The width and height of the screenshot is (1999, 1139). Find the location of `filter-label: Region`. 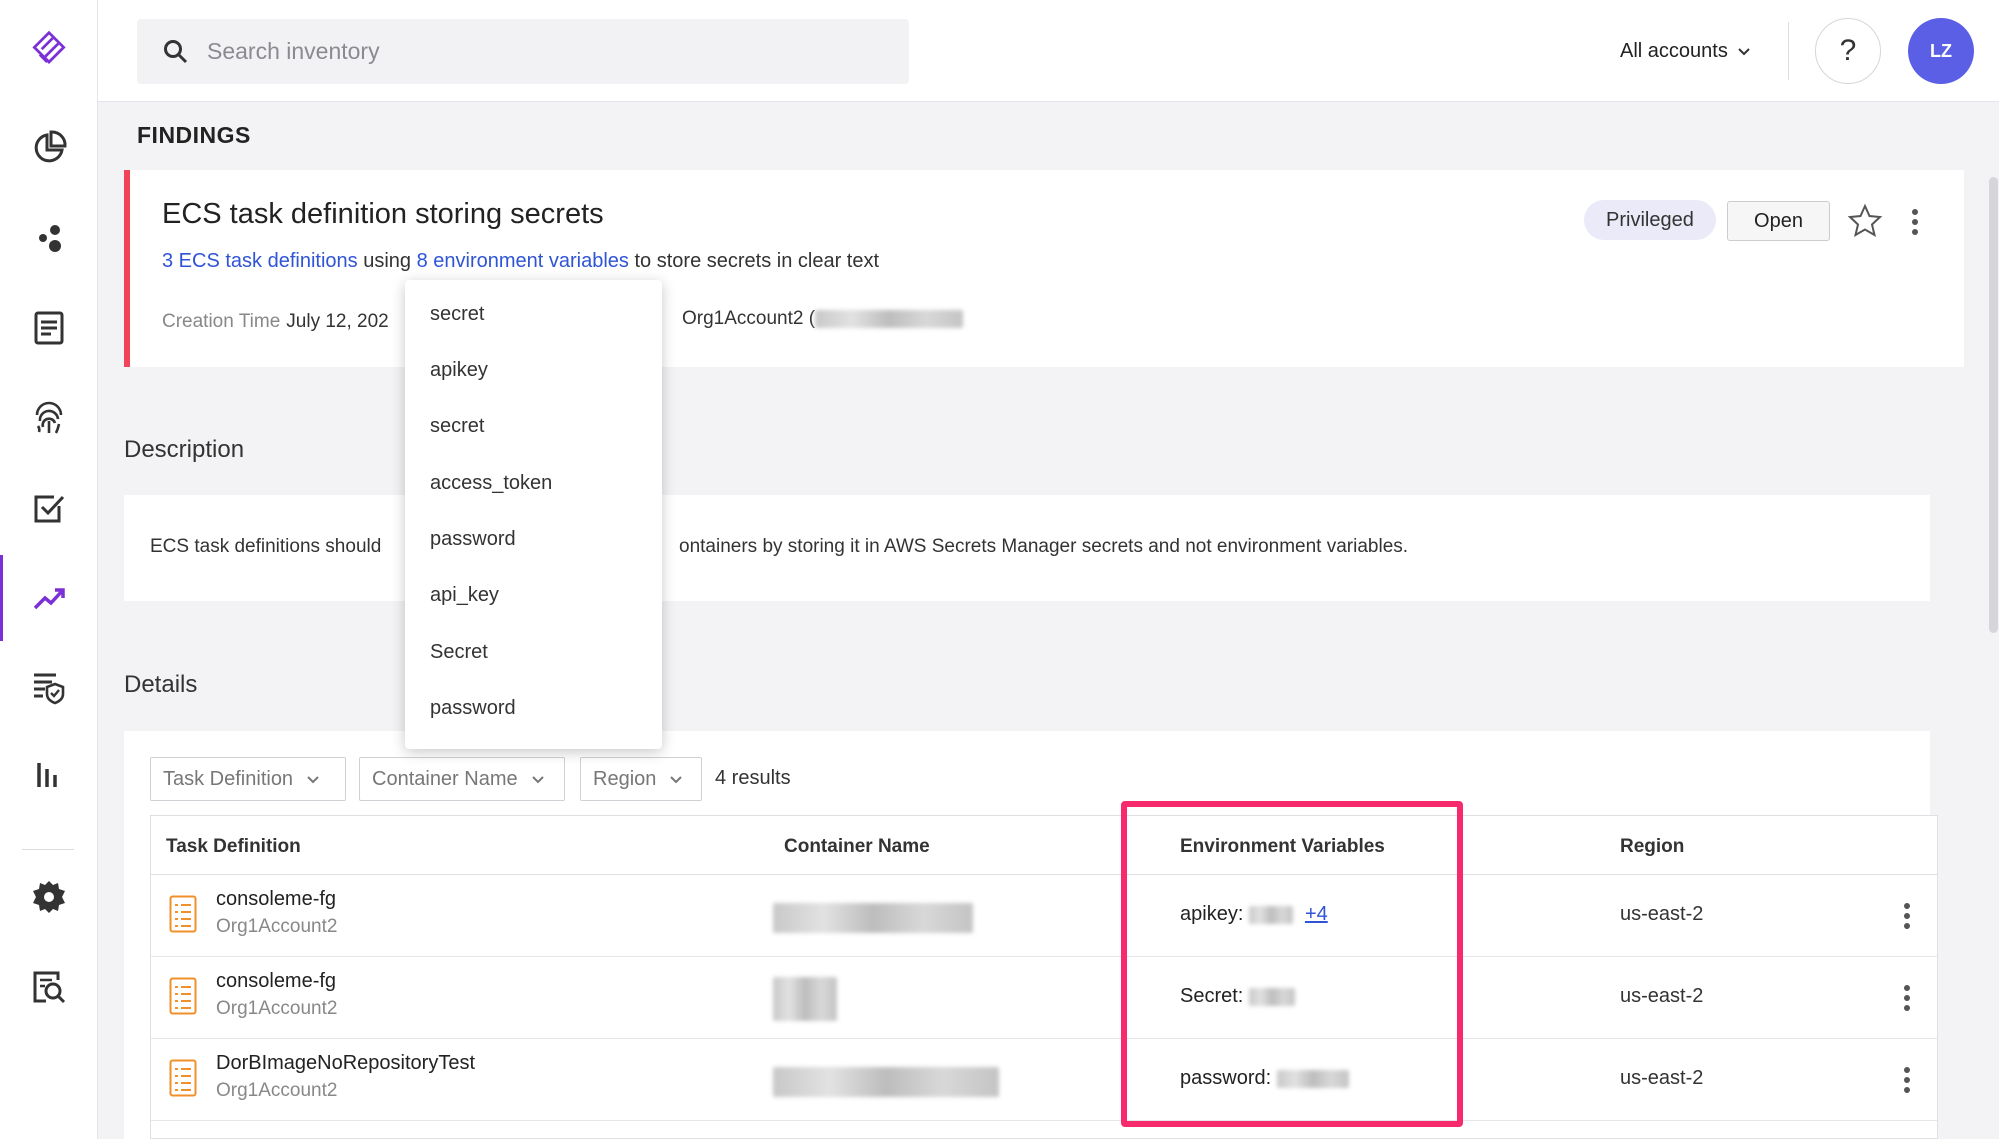

filter-label: Region is located at coordinates (625, 778).